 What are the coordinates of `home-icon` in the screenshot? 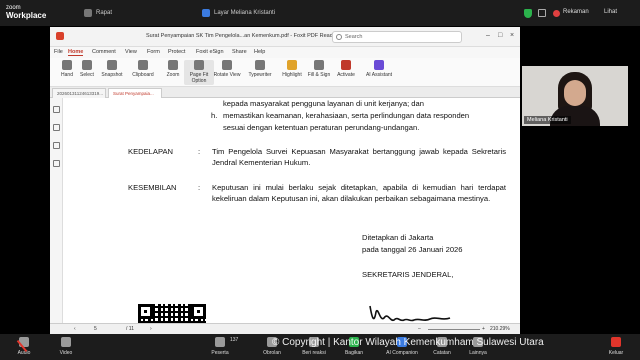 It's located at (88, 13).